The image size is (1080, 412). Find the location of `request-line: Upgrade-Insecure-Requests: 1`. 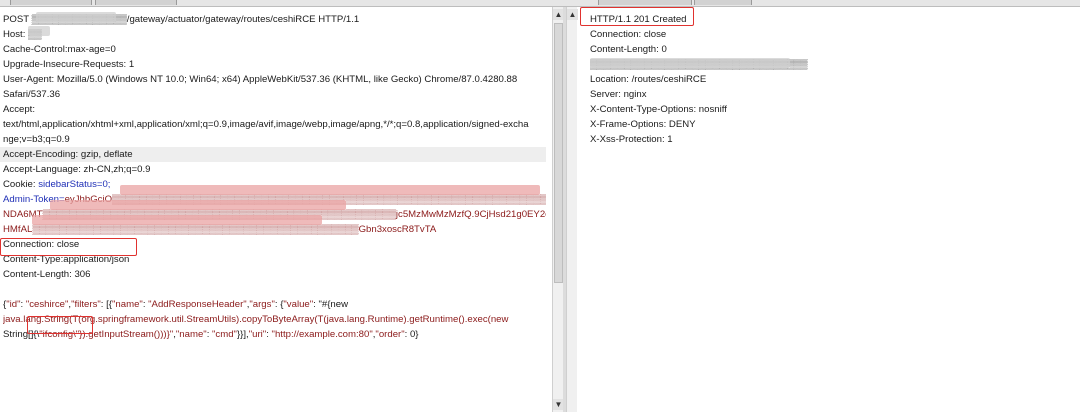

request-line: Upgrade-Insecure-Requests: 1 is located at coordinates (69, 64).